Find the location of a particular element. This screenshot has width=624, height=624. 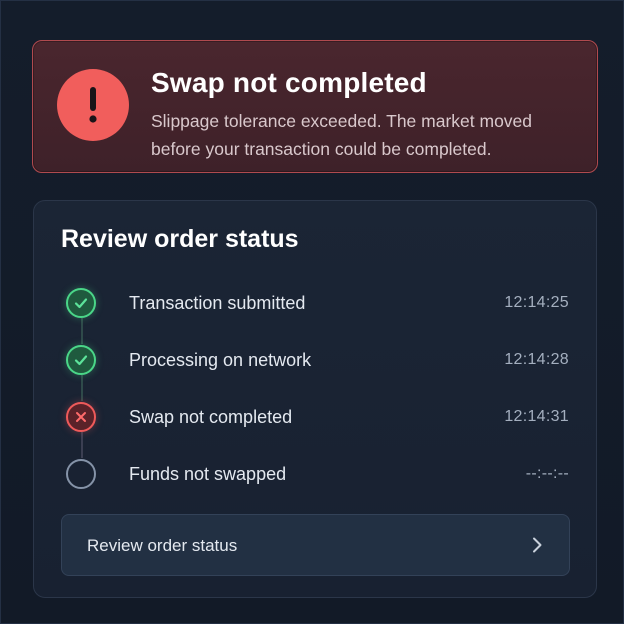

card-title: Review order status is located at coordinates (180, 239).